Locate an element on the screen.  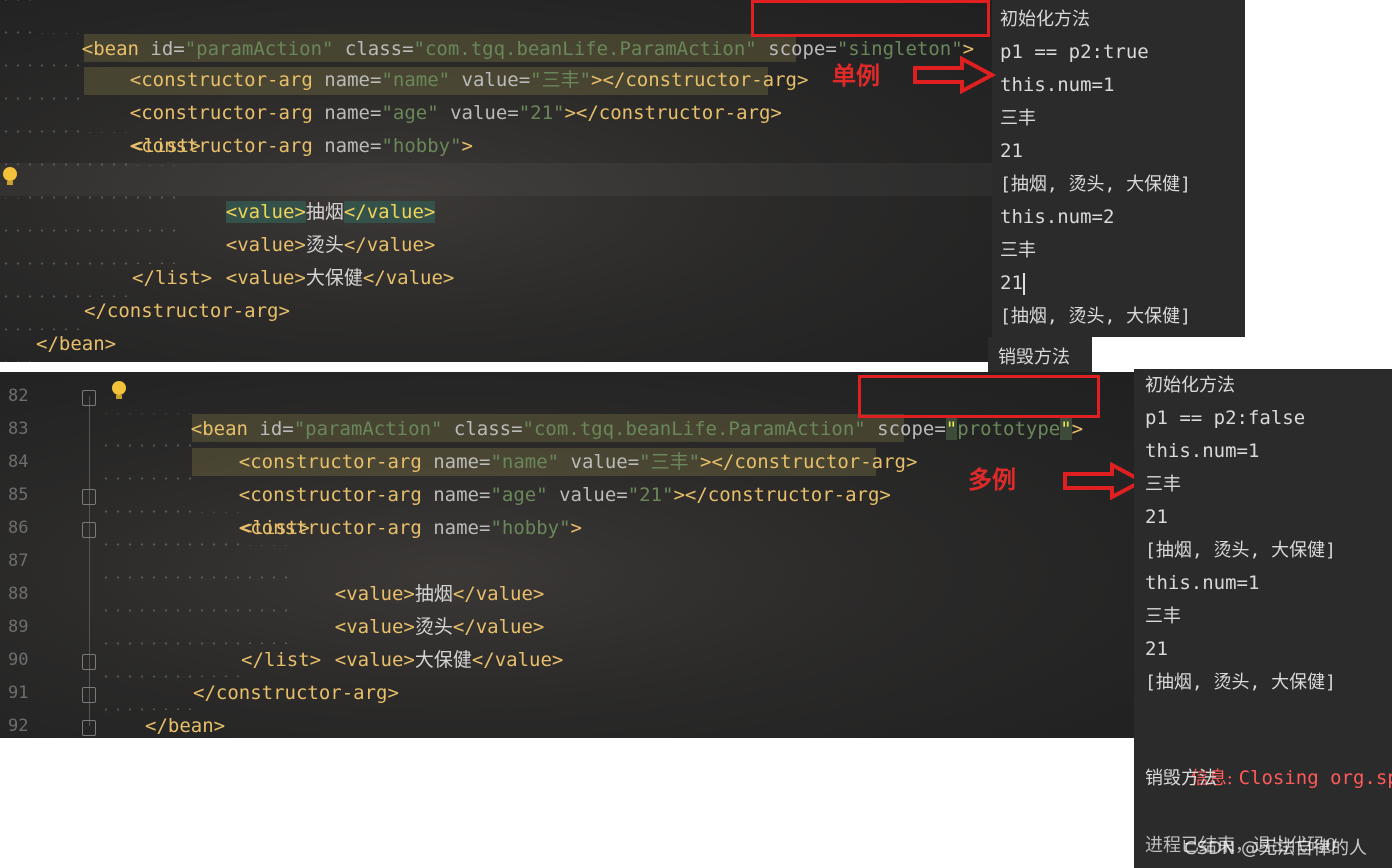
console-line-info: 信息: Closing org.spri is located at coordinates (1291, 778).